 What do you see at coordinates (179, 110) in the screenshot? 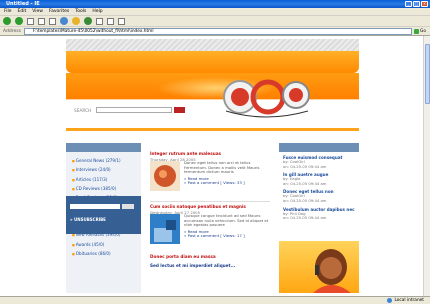
I see `site-search-button` at bounding box center [179, 110].